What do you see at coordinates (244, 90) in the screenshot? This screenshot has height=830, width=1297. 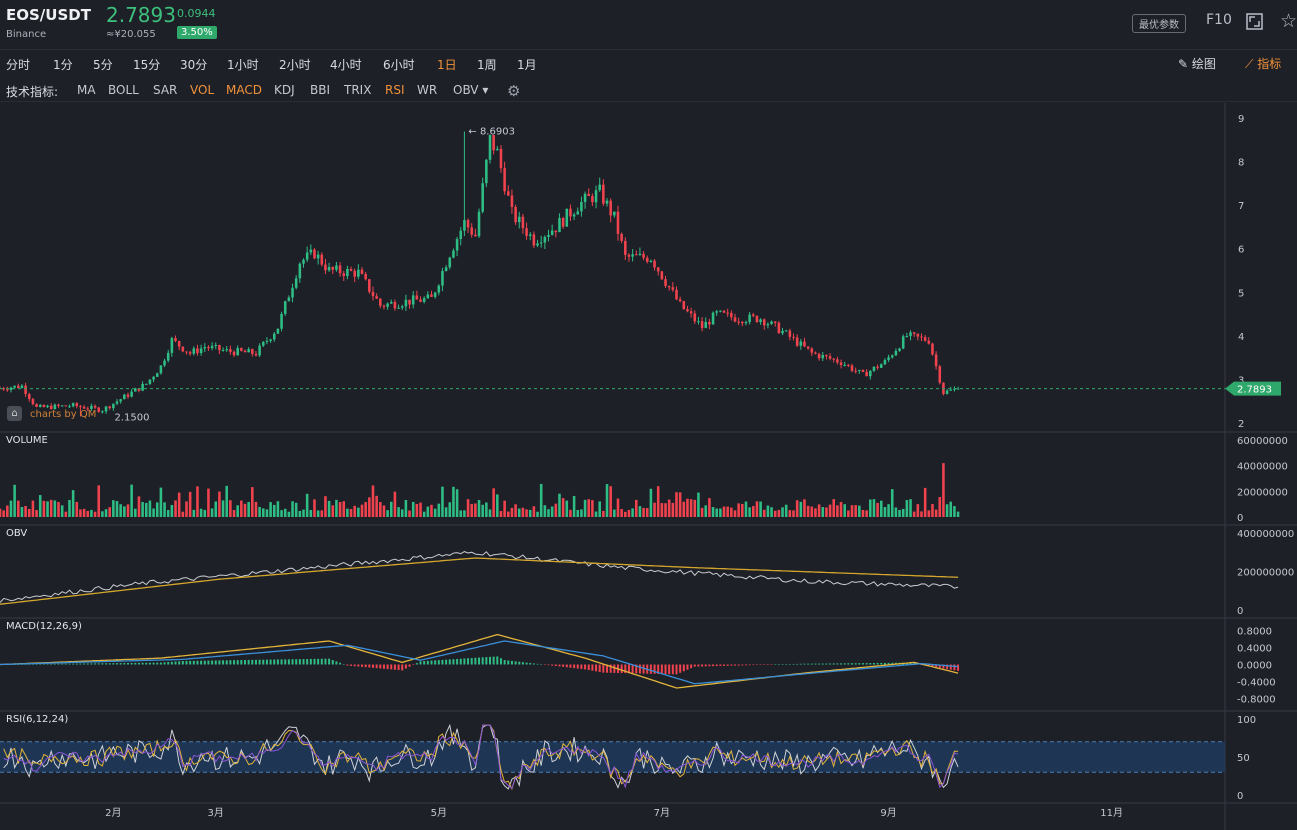 I see `indicator-tab: MACD` at bounding box center [244, 90].